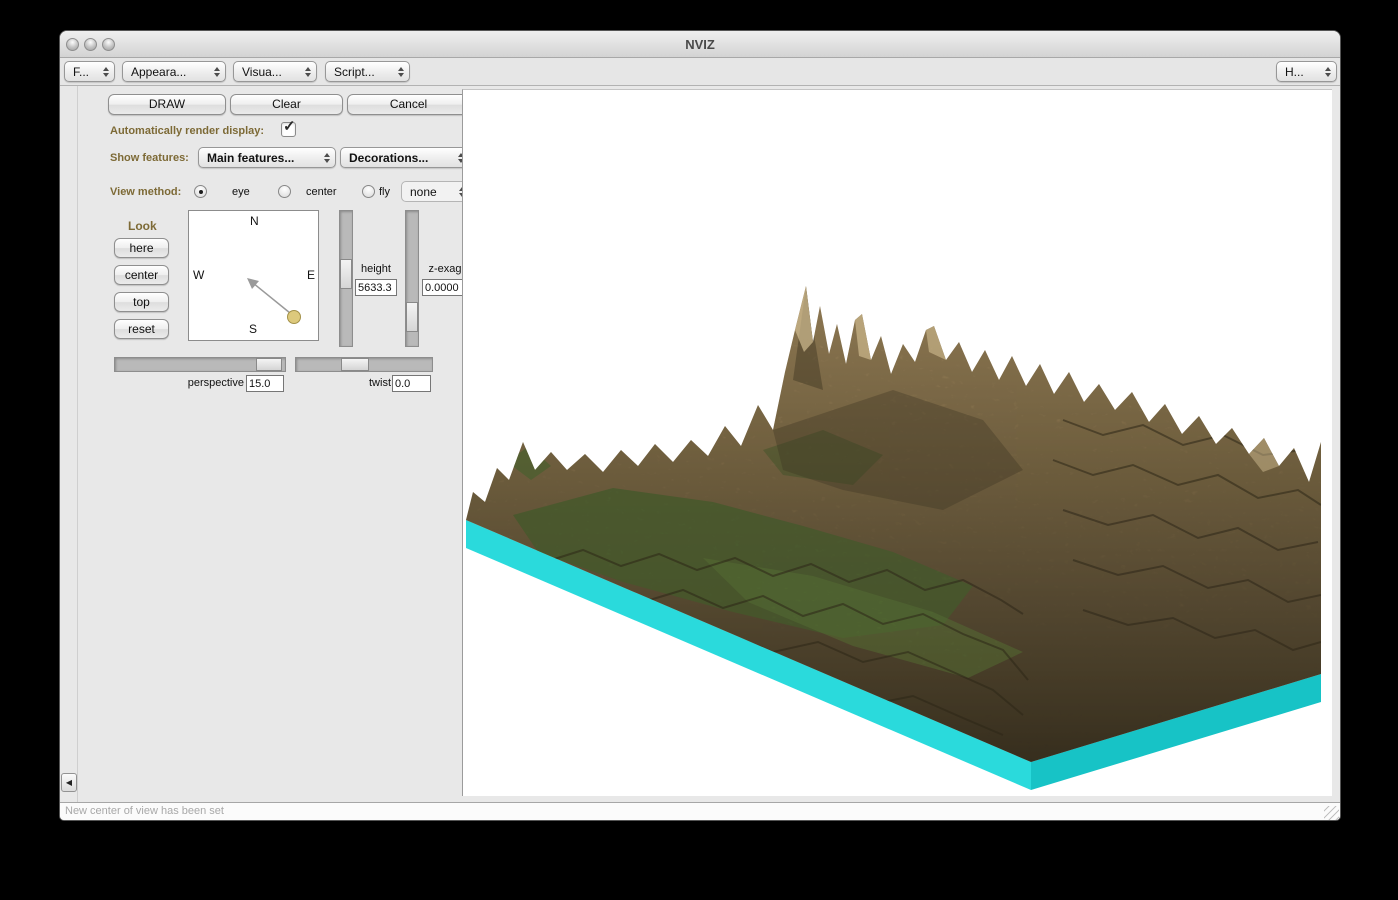  Describe the element at coordinates (253, 275) in the screenshot. I see `view-position-widget: N W E S` at that location.